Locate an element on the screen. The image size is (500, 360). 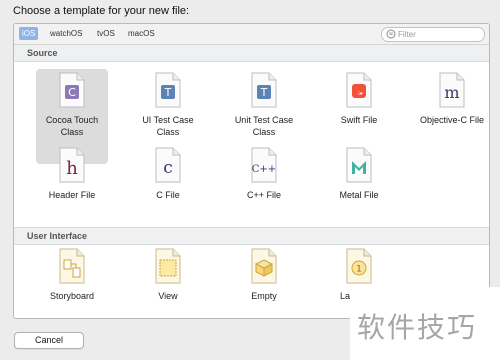
template-swift-file: Swift File is located at coordinates (359, 99).